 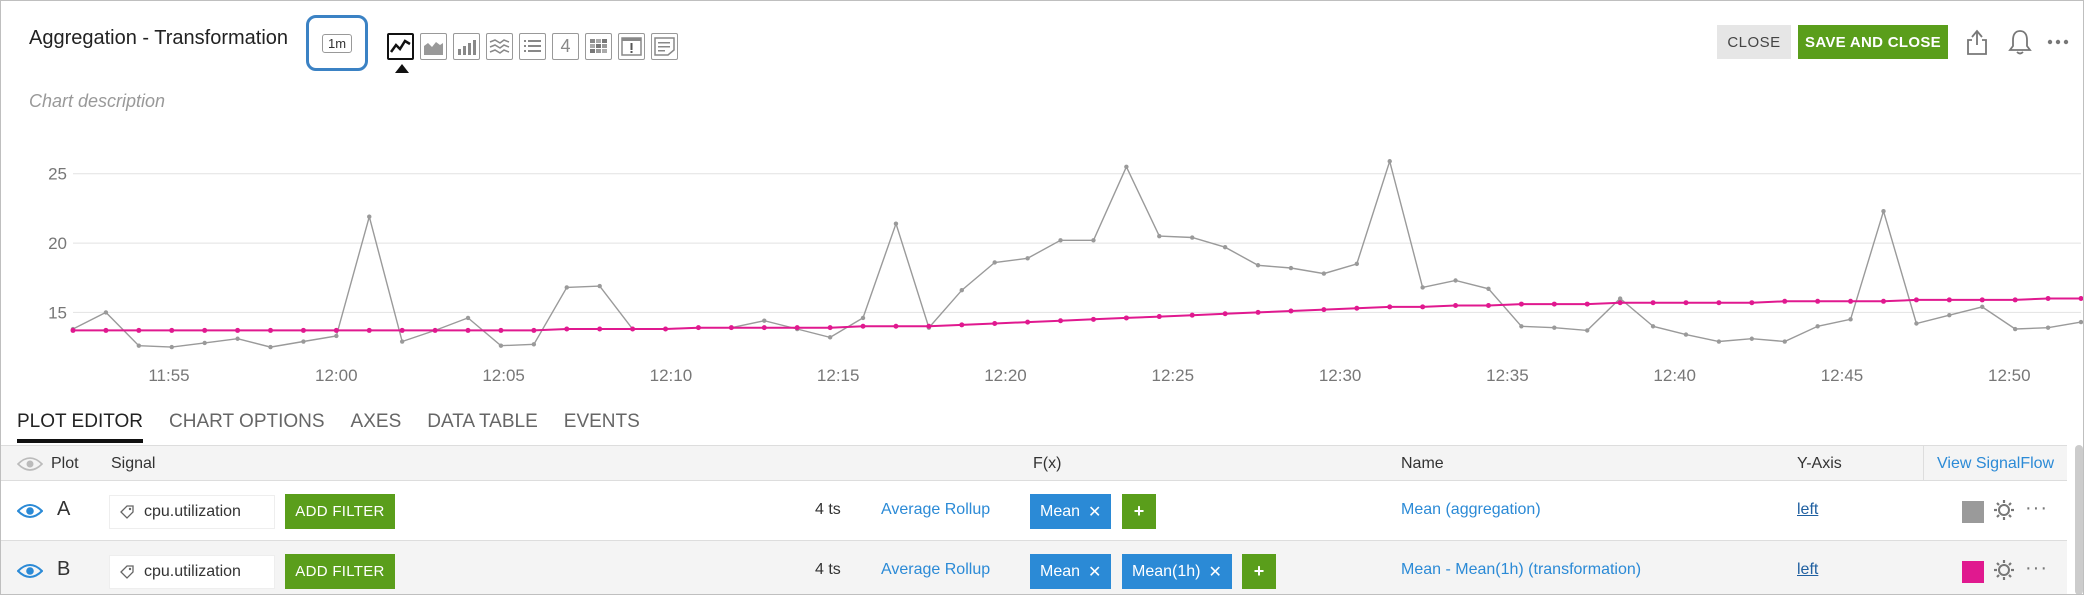 I want to click on event-feed-chart-type-button, so click(x=631, y=46).